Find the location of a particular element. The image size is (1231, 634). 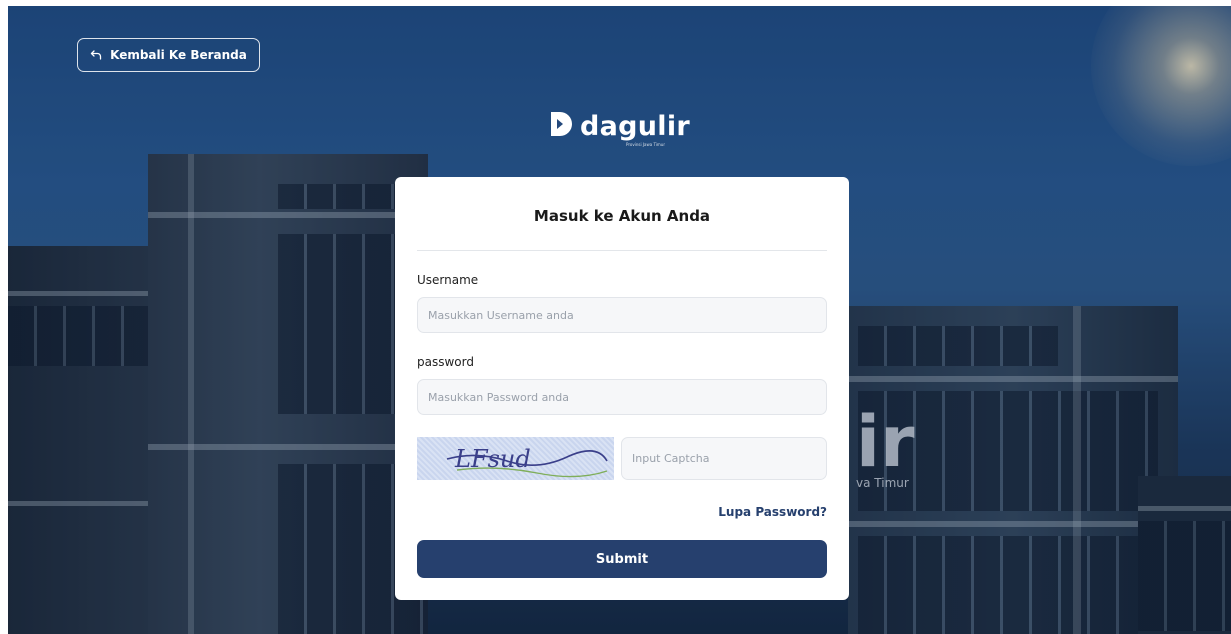

captcha-image: LFsud is located at coordinates (515, 458).